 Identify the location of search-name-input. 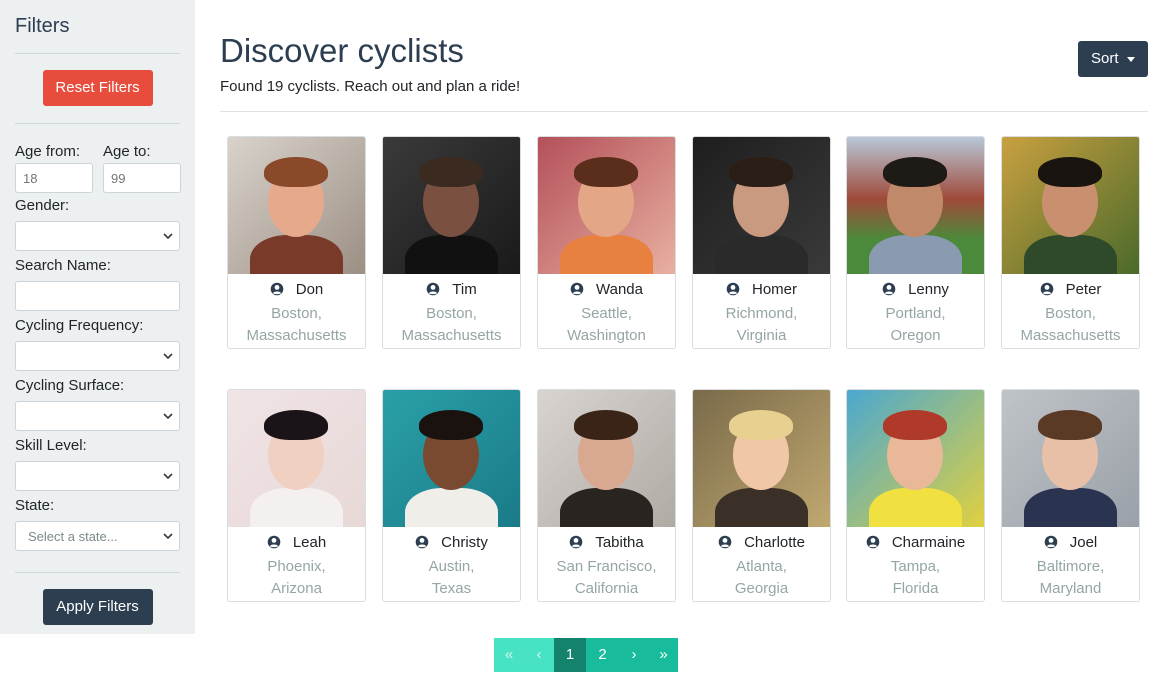
(97, 296).